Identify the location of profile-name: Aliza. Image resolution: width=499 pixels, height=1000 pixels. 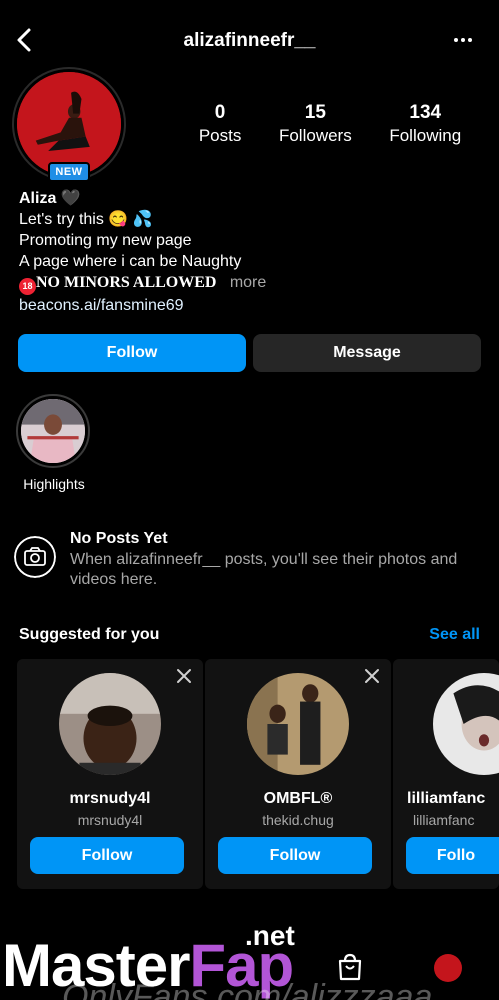
(38, 198).